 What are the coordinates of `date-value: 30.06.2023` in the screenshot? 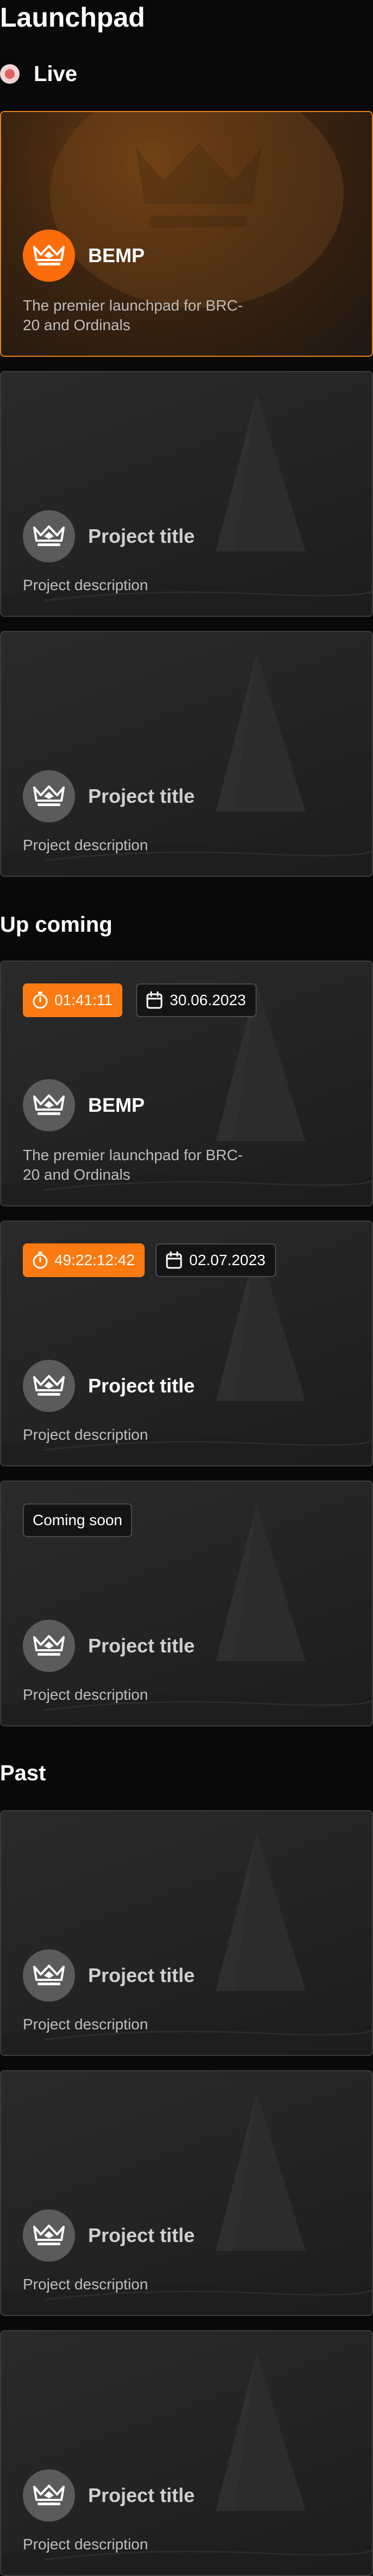 It's located at (208, 1000).